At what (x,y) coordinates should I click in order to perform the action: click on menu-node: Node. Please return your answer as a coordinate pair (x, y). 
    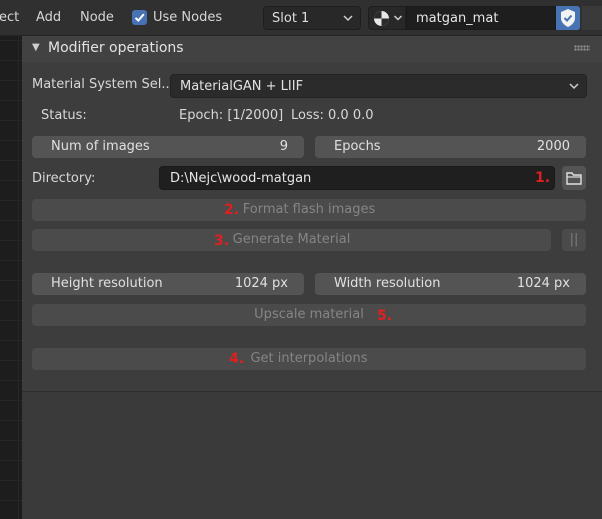
    Looking at the image, I should click on (97, 17).